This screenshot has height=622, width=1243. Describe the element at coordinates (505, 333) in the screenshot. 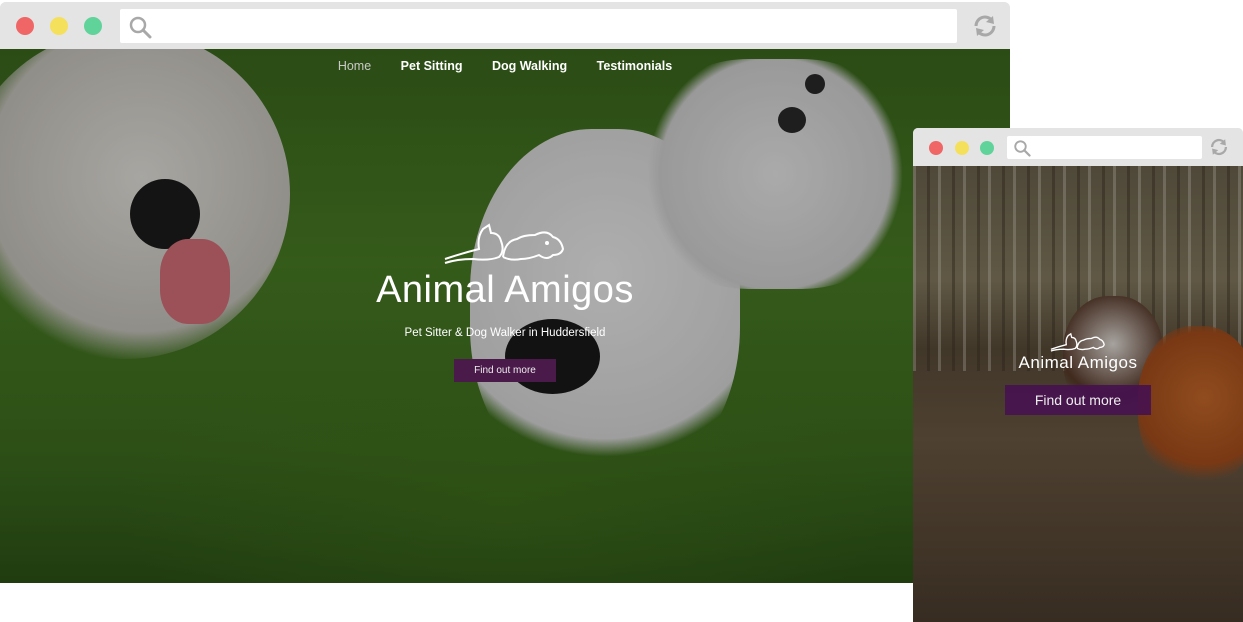

I see `site-tagline: Pet Sitter & Dog Walker in Huddersfield` at that location.